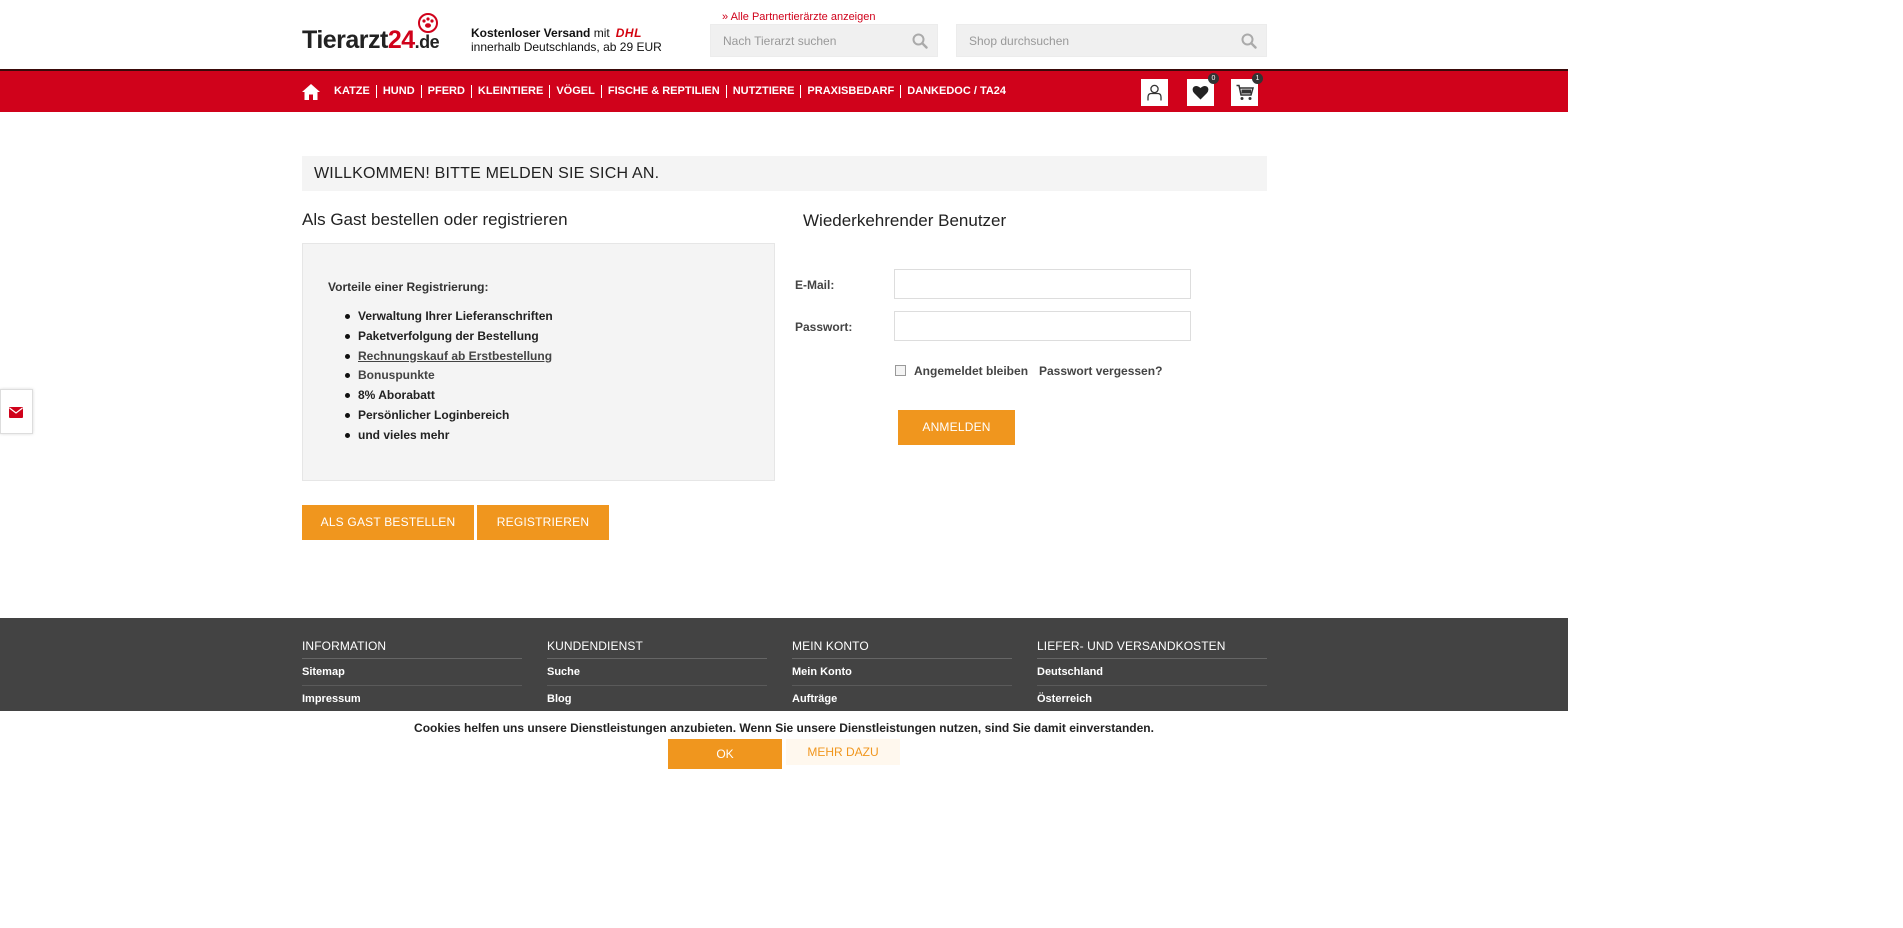 The width and height of the screenshot is (1903, 928). I want to click on footer-heading: INFORMATION, so click(412, 649).